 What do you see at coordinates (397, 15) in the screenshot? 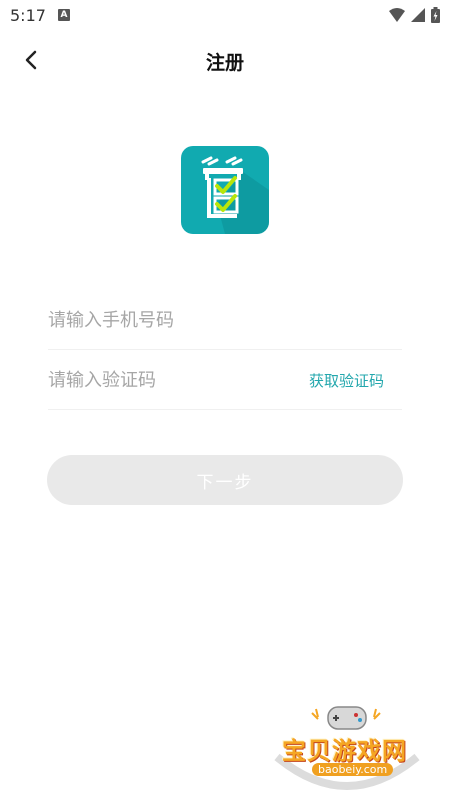
I see `wifi-icon` at bounding box center [397, 15].